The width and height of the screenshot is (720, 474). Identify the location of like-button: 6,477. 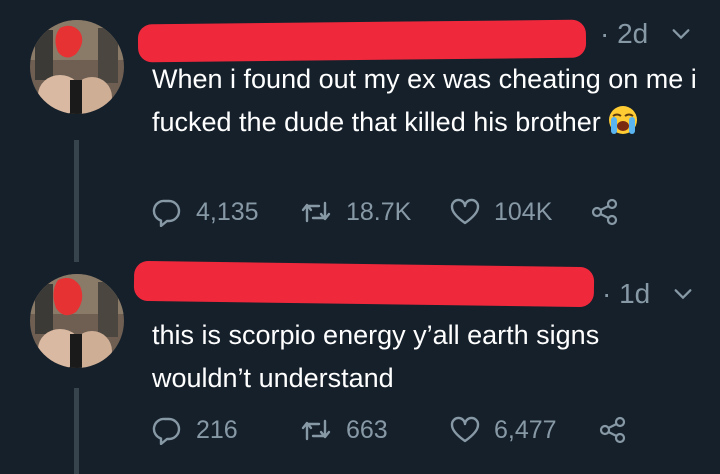
(524, 430).